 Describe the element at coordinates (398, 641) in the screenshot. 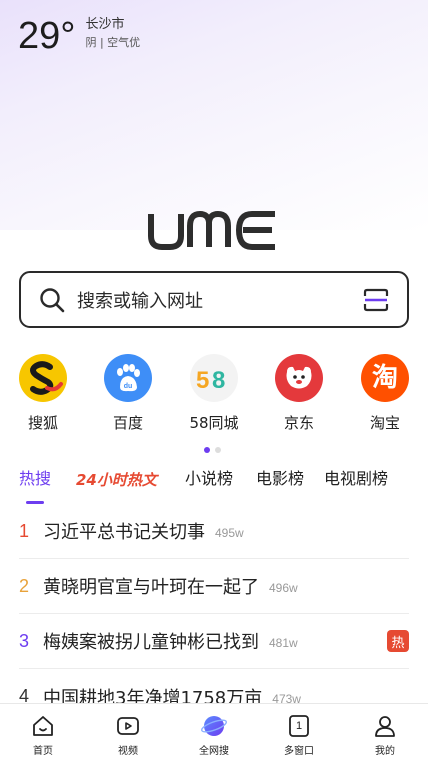

I see `hot-badge: 热` at that location.